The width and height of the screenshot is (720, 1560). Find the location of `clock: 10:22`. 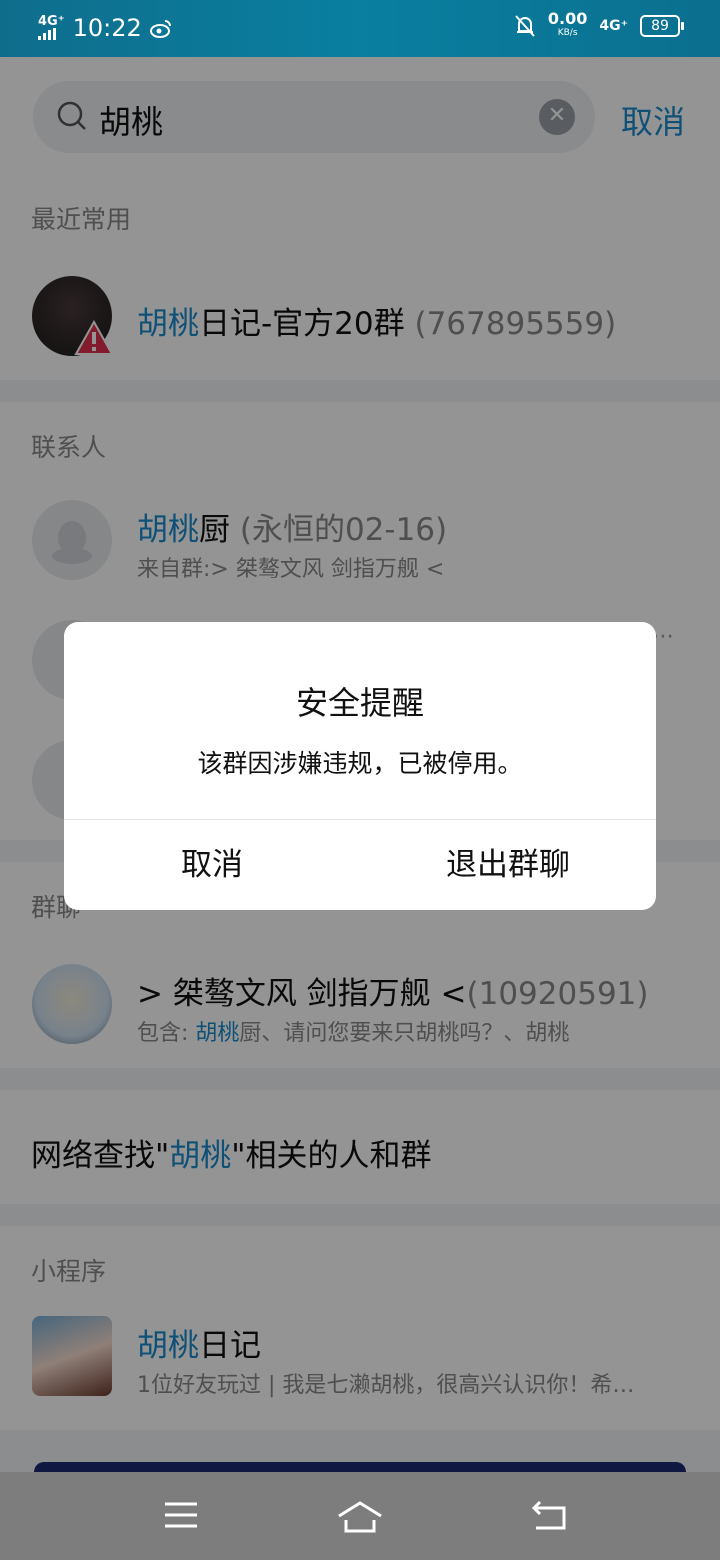

clock: 10:22 is located at coordinates (107, 28).